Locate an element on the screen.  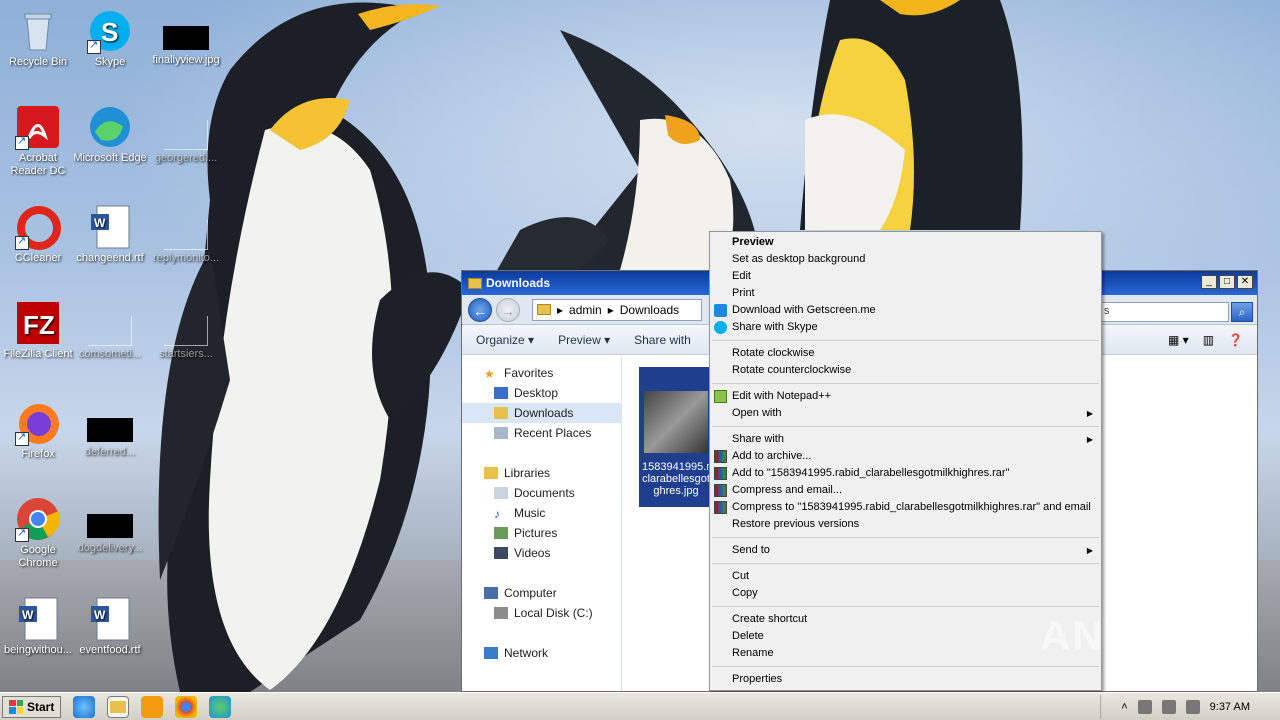
network-tray-icon is located at coordinates (1168, 707).